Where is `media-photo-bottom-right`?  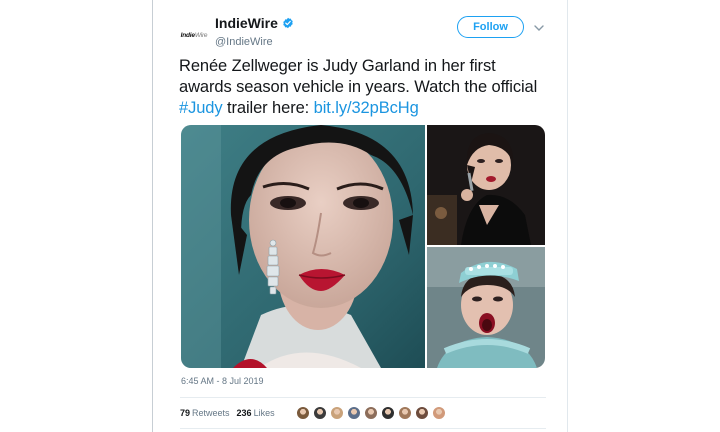 media-photo-bottom-right is located at coordinates (486, 307).